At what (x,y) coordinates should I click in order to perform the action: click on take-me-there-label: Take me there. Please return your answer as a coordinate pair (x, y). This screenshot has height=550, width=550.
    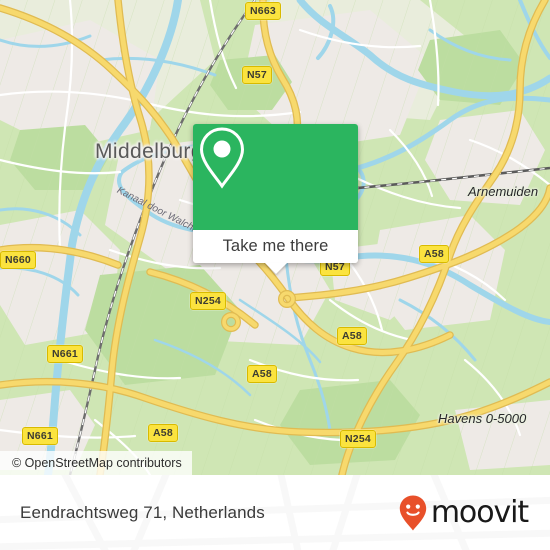
    Looking at the image, I should click on (275, 246).